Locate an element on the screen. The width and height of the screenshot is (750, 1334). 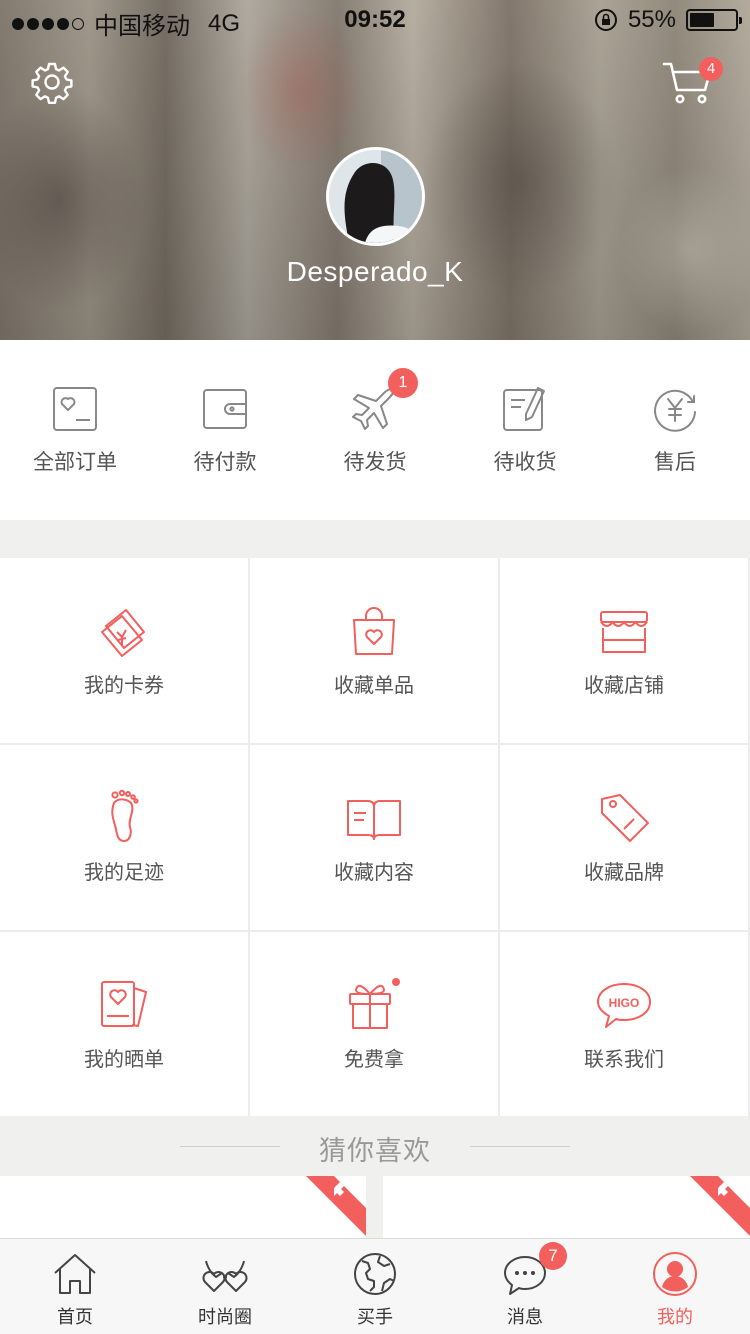
saved-brands-button: 收藏品牌 is located at coordinates (624, 837).